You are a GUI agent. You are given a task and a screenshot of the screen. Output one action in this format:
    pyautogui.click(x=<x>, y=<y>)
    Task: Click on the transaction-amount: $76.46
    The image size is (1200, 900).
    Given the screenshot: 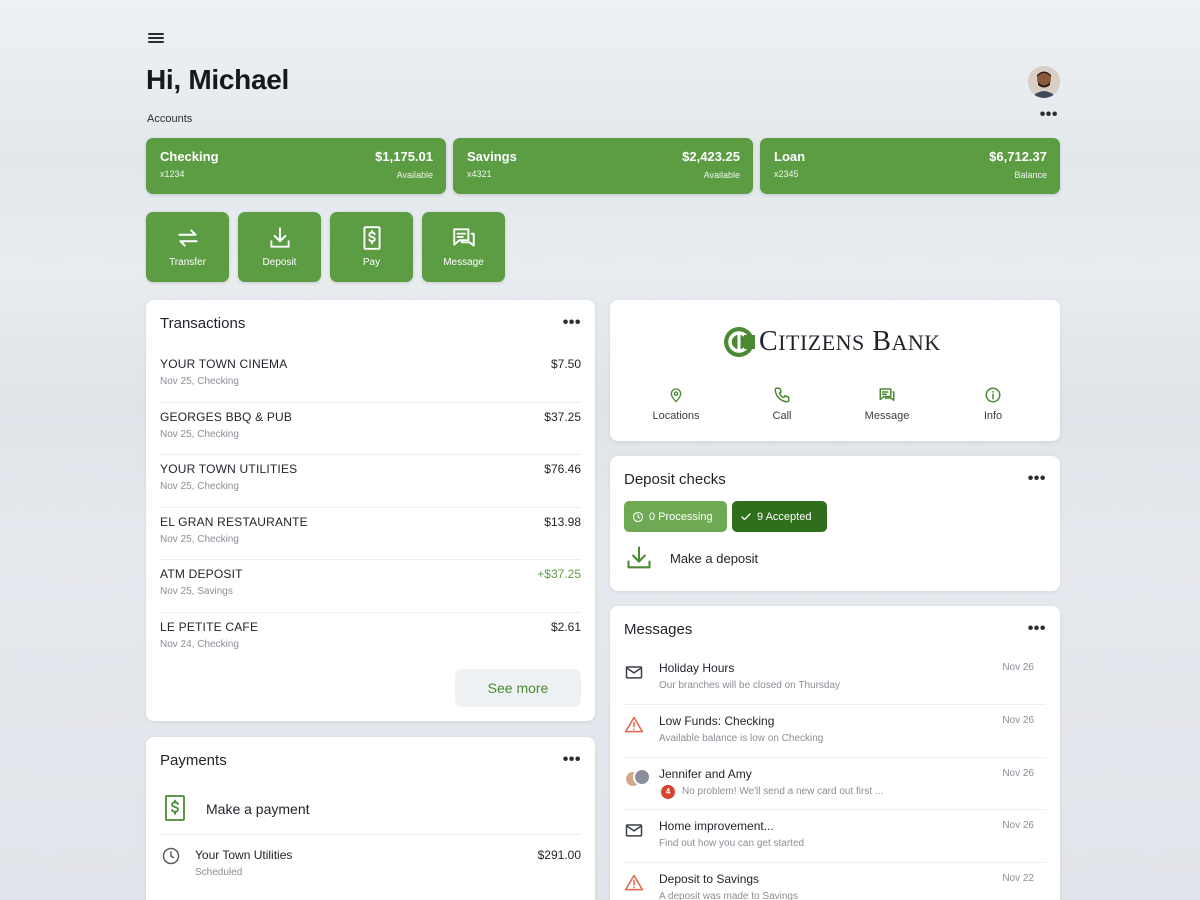 What is the action you would take?
    pyautogui.click(x=562, y=469)
    